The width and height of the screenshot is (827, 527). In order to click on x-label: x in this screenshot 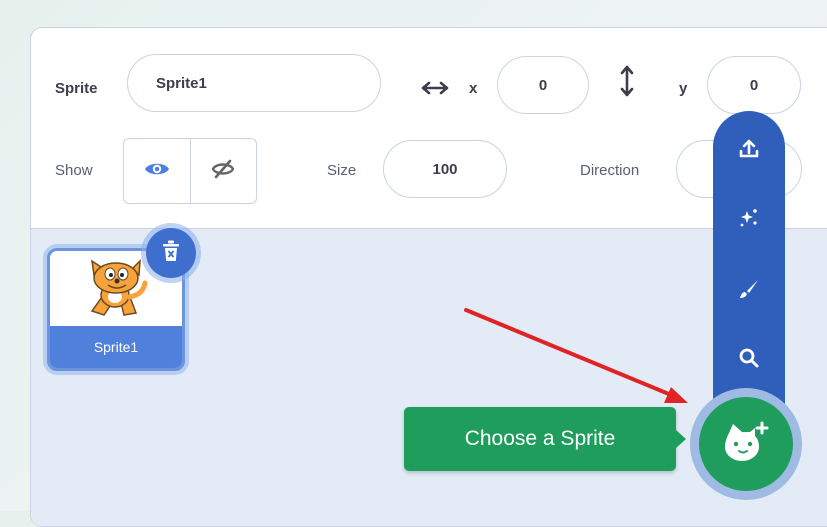, I will do `click(473, 88)`.